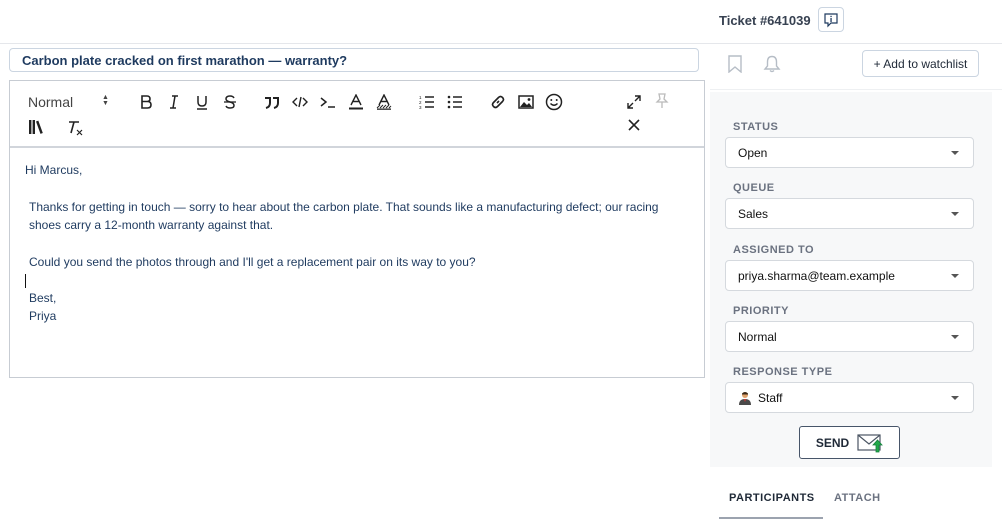 This screenshot has width=1002, height=524. I want to click on ordered-list-icon: 123, so click(426, 102).